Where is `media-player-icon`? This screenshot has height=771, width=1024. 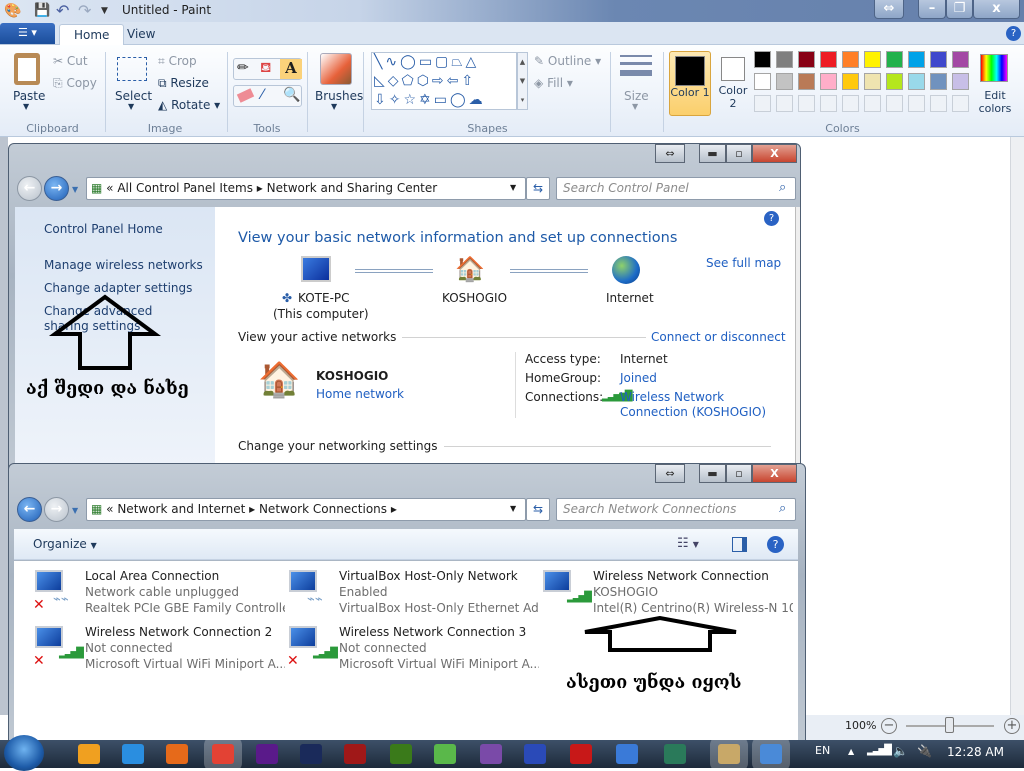
media-player-icon is located at coordinates (89, 754).